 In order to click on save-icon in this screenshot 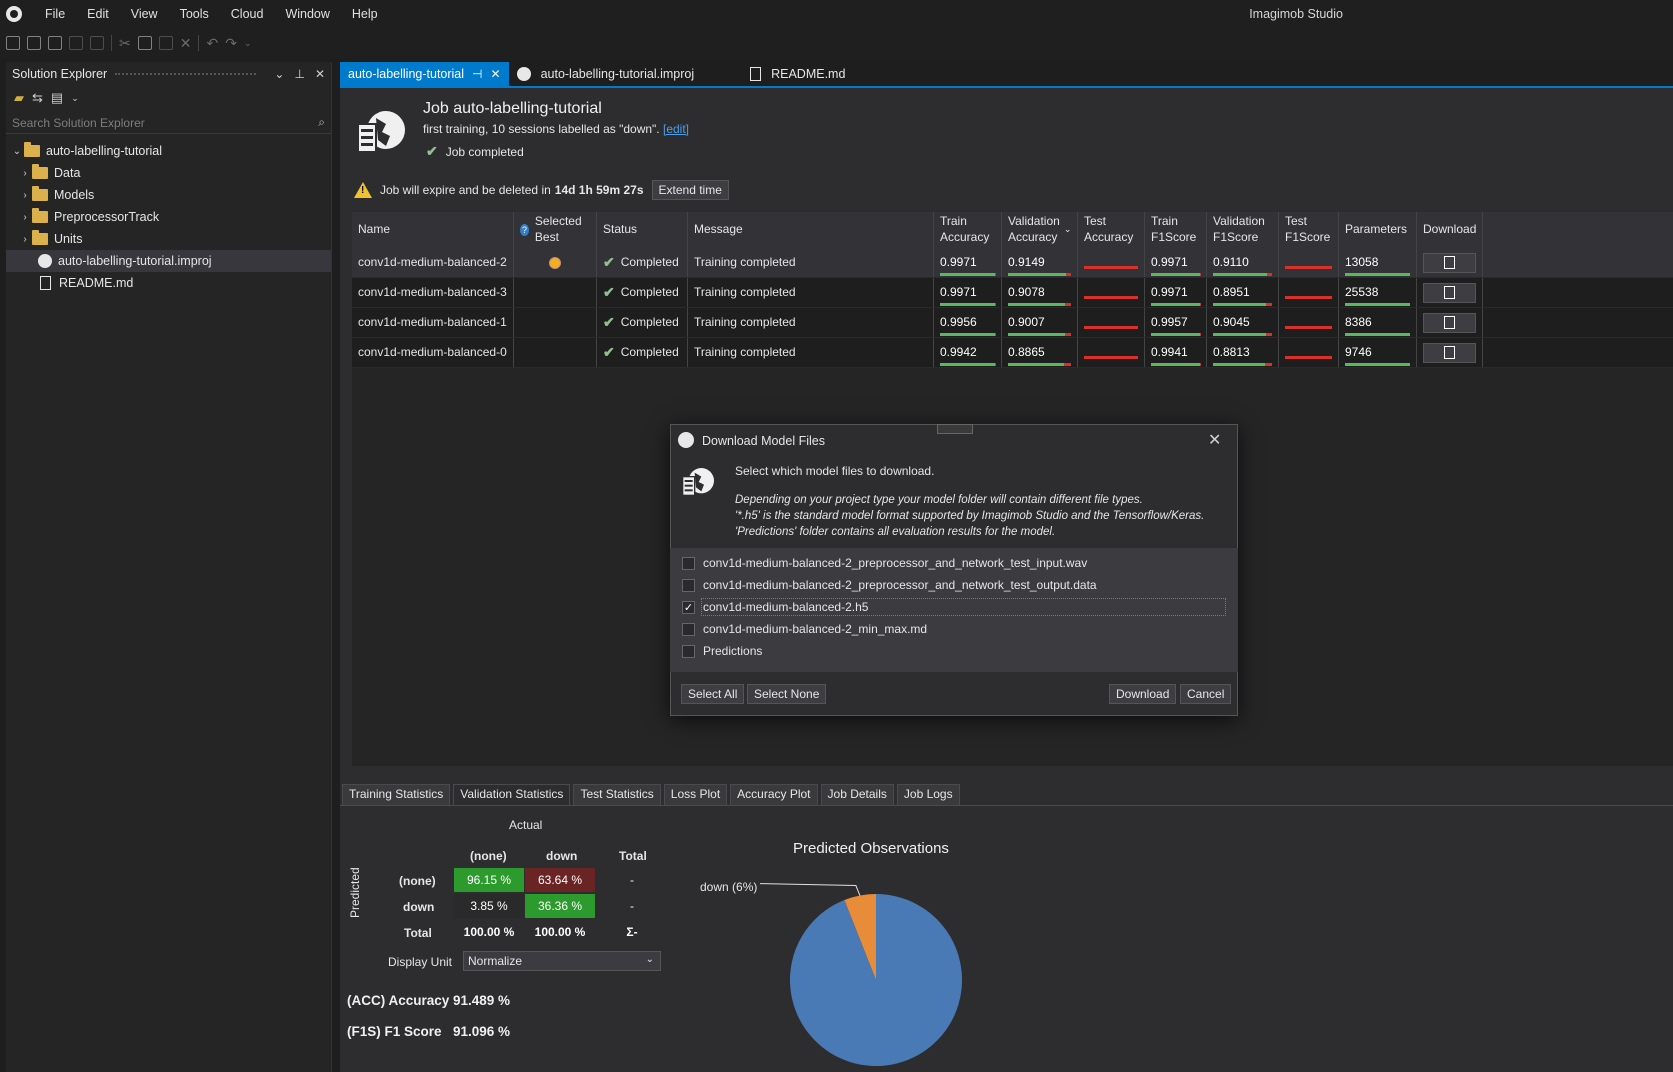, I will do `click(76, 43)`.